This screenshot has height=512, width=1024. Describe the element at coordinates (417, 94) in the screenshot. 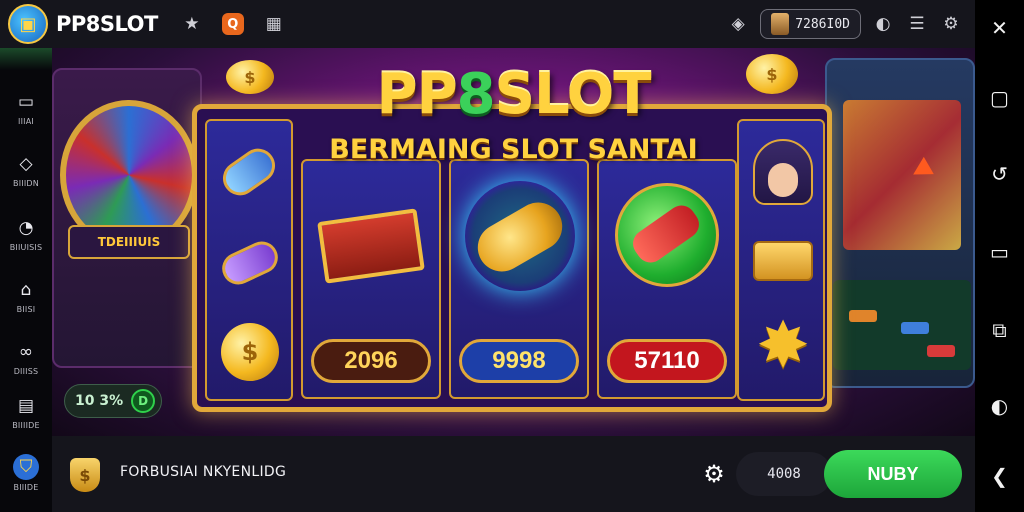

I see `game-title-prefix: PP` at that location.